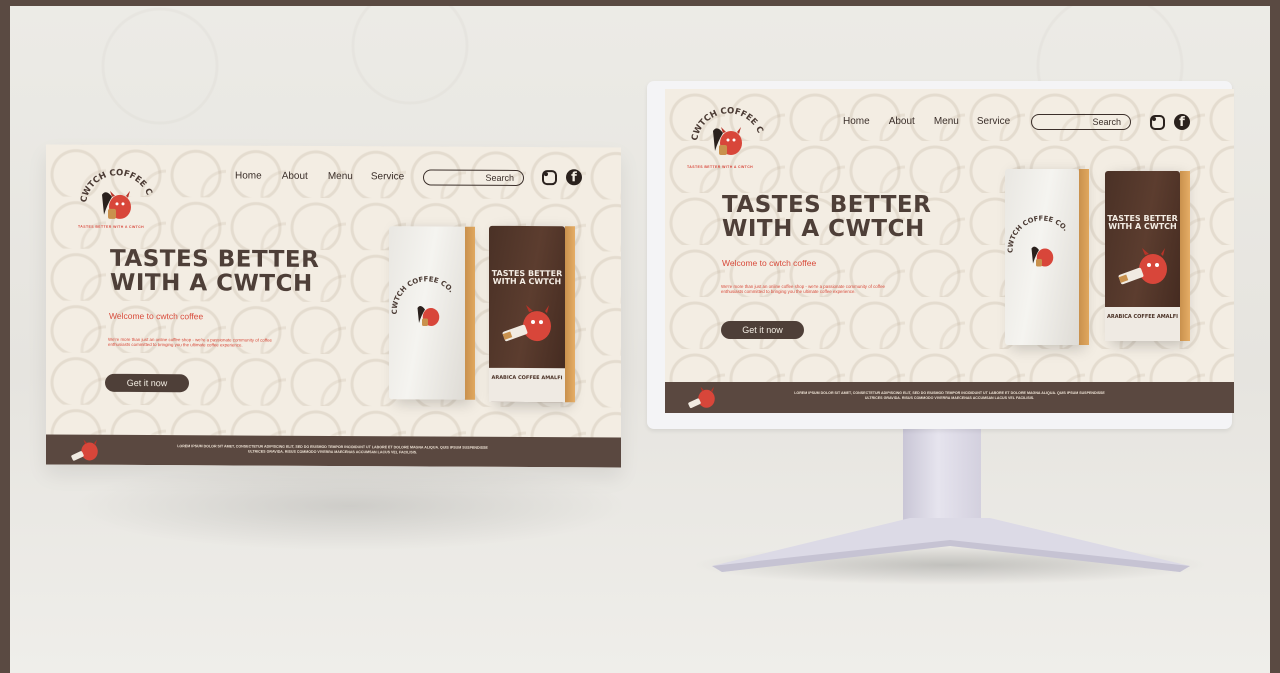 The width and height of the screenshot is (1280, 673). Describe the element at coordinates (951, 545) in the screenshot. I see `monitor-stand` at that location.